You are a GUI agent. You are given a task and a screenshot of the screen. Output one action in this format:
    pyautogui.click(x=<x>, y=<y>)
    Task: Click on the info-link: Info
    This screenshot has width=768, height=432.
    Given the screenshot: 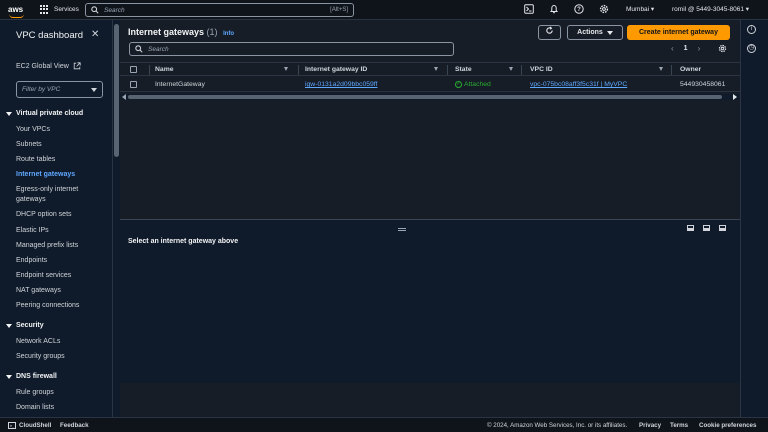 What is the action you would take?
    pyautogui.click(x=228, y=34)
    